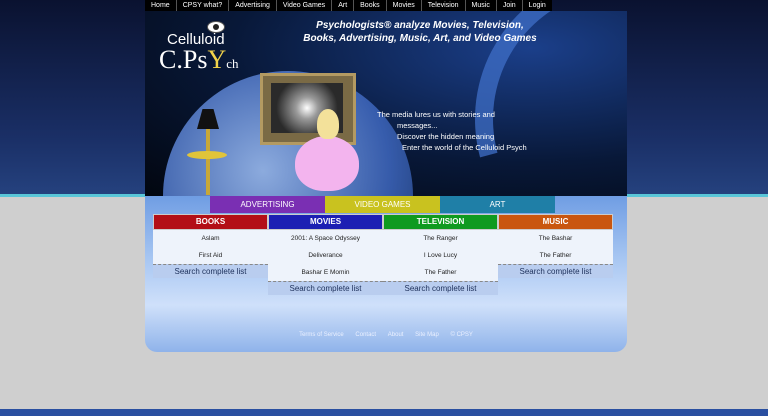 This screenshot has width=768, height=416. What do you see at coordinates (267, 204) in the screenshot?
I see `tab-advertising: ADVERTISING` at bounding box center [267, 204].